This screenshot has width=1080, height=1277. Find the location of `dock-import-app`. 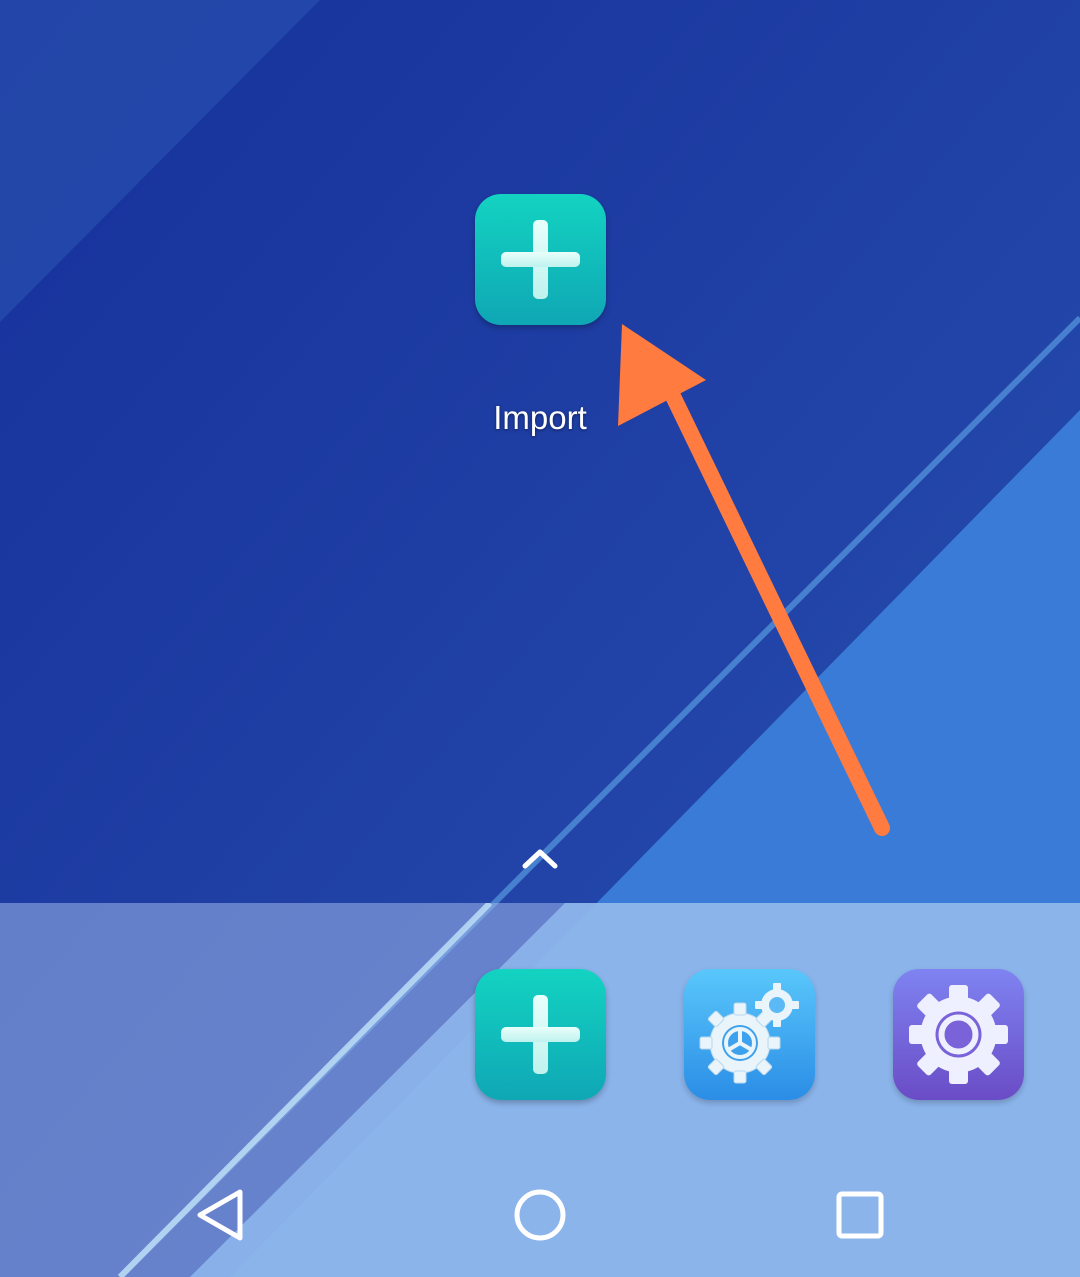

dock-import-app is located at coordinates (540, 1034).